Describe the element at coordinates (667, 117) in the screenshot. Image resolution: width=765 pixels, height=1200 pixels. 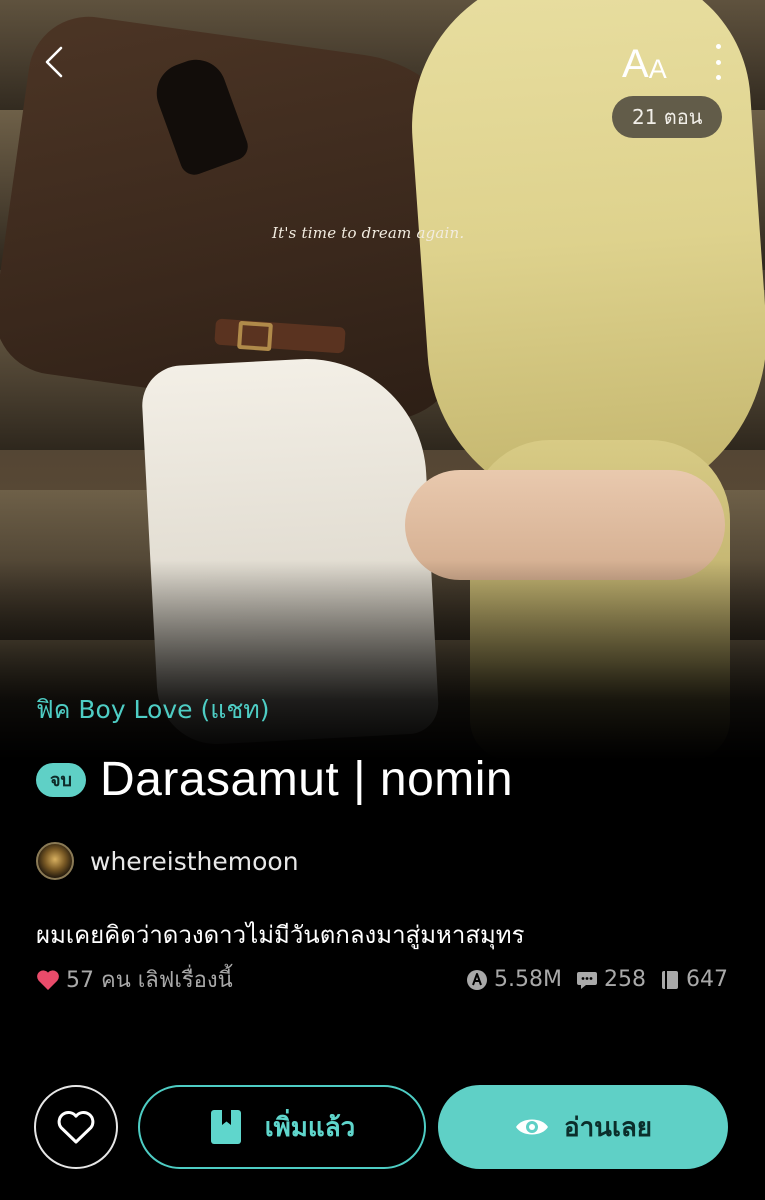
I see `episode-count-badge: 21 ตอน` at that location.